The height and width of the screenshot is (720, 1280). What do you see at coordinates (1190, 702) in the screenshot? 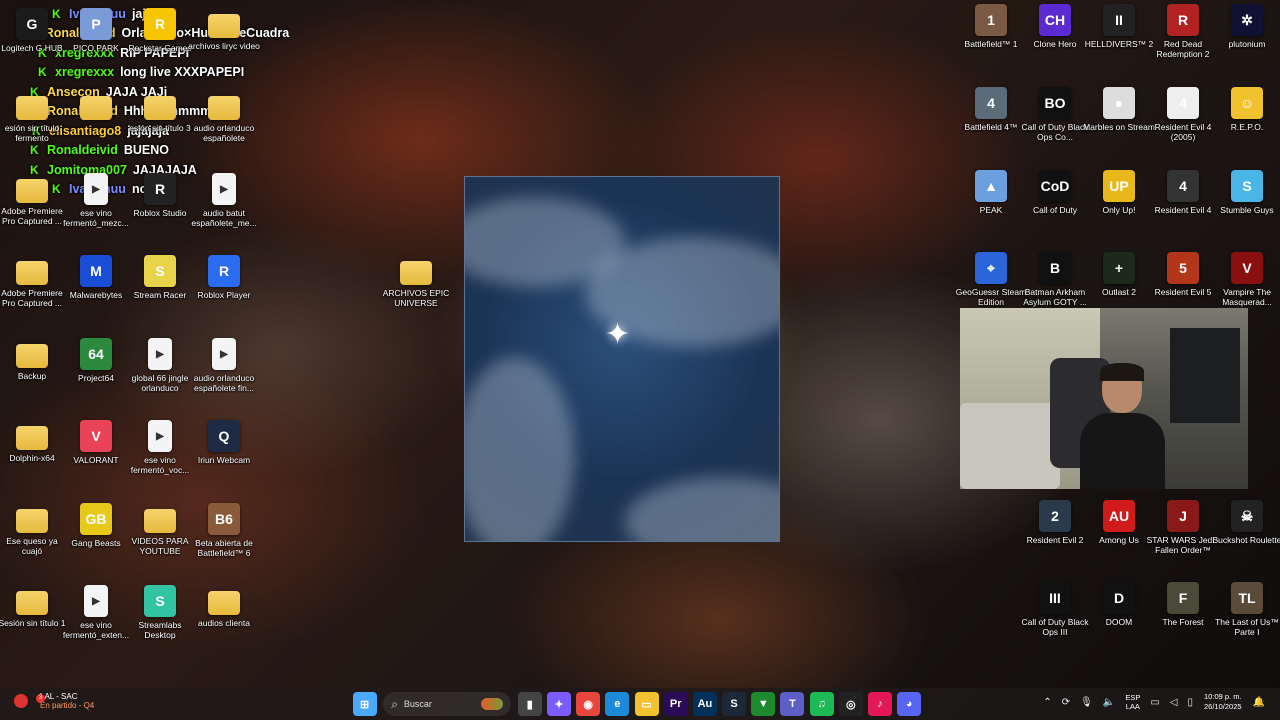
I see `battery-icon: ▯` at bounding box center [1190, 702].